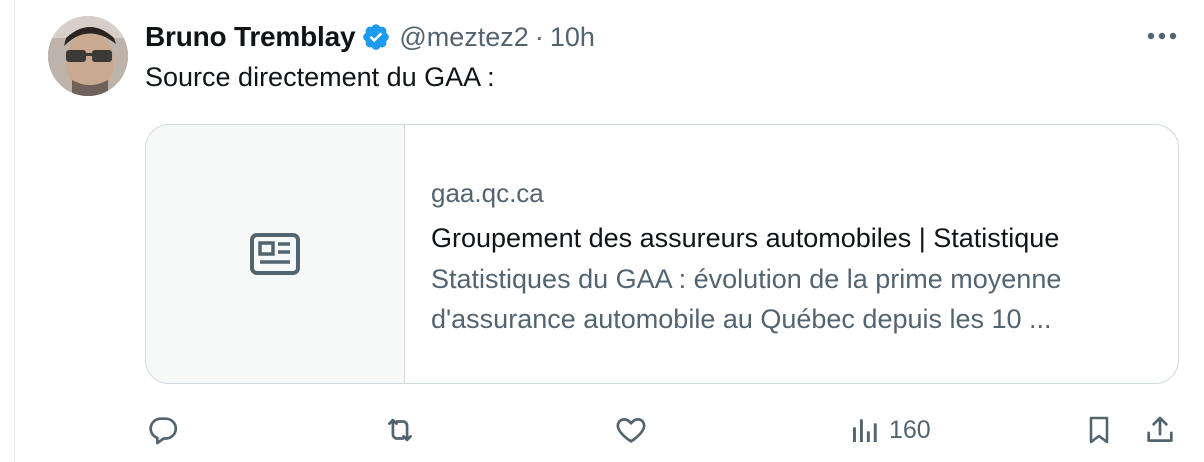 This screenshot has height=462, width=1204. What do you see at coordinates (376, 37) in the screenshot?
I see `verified-badge-icon` at bounding box center [376, 37].